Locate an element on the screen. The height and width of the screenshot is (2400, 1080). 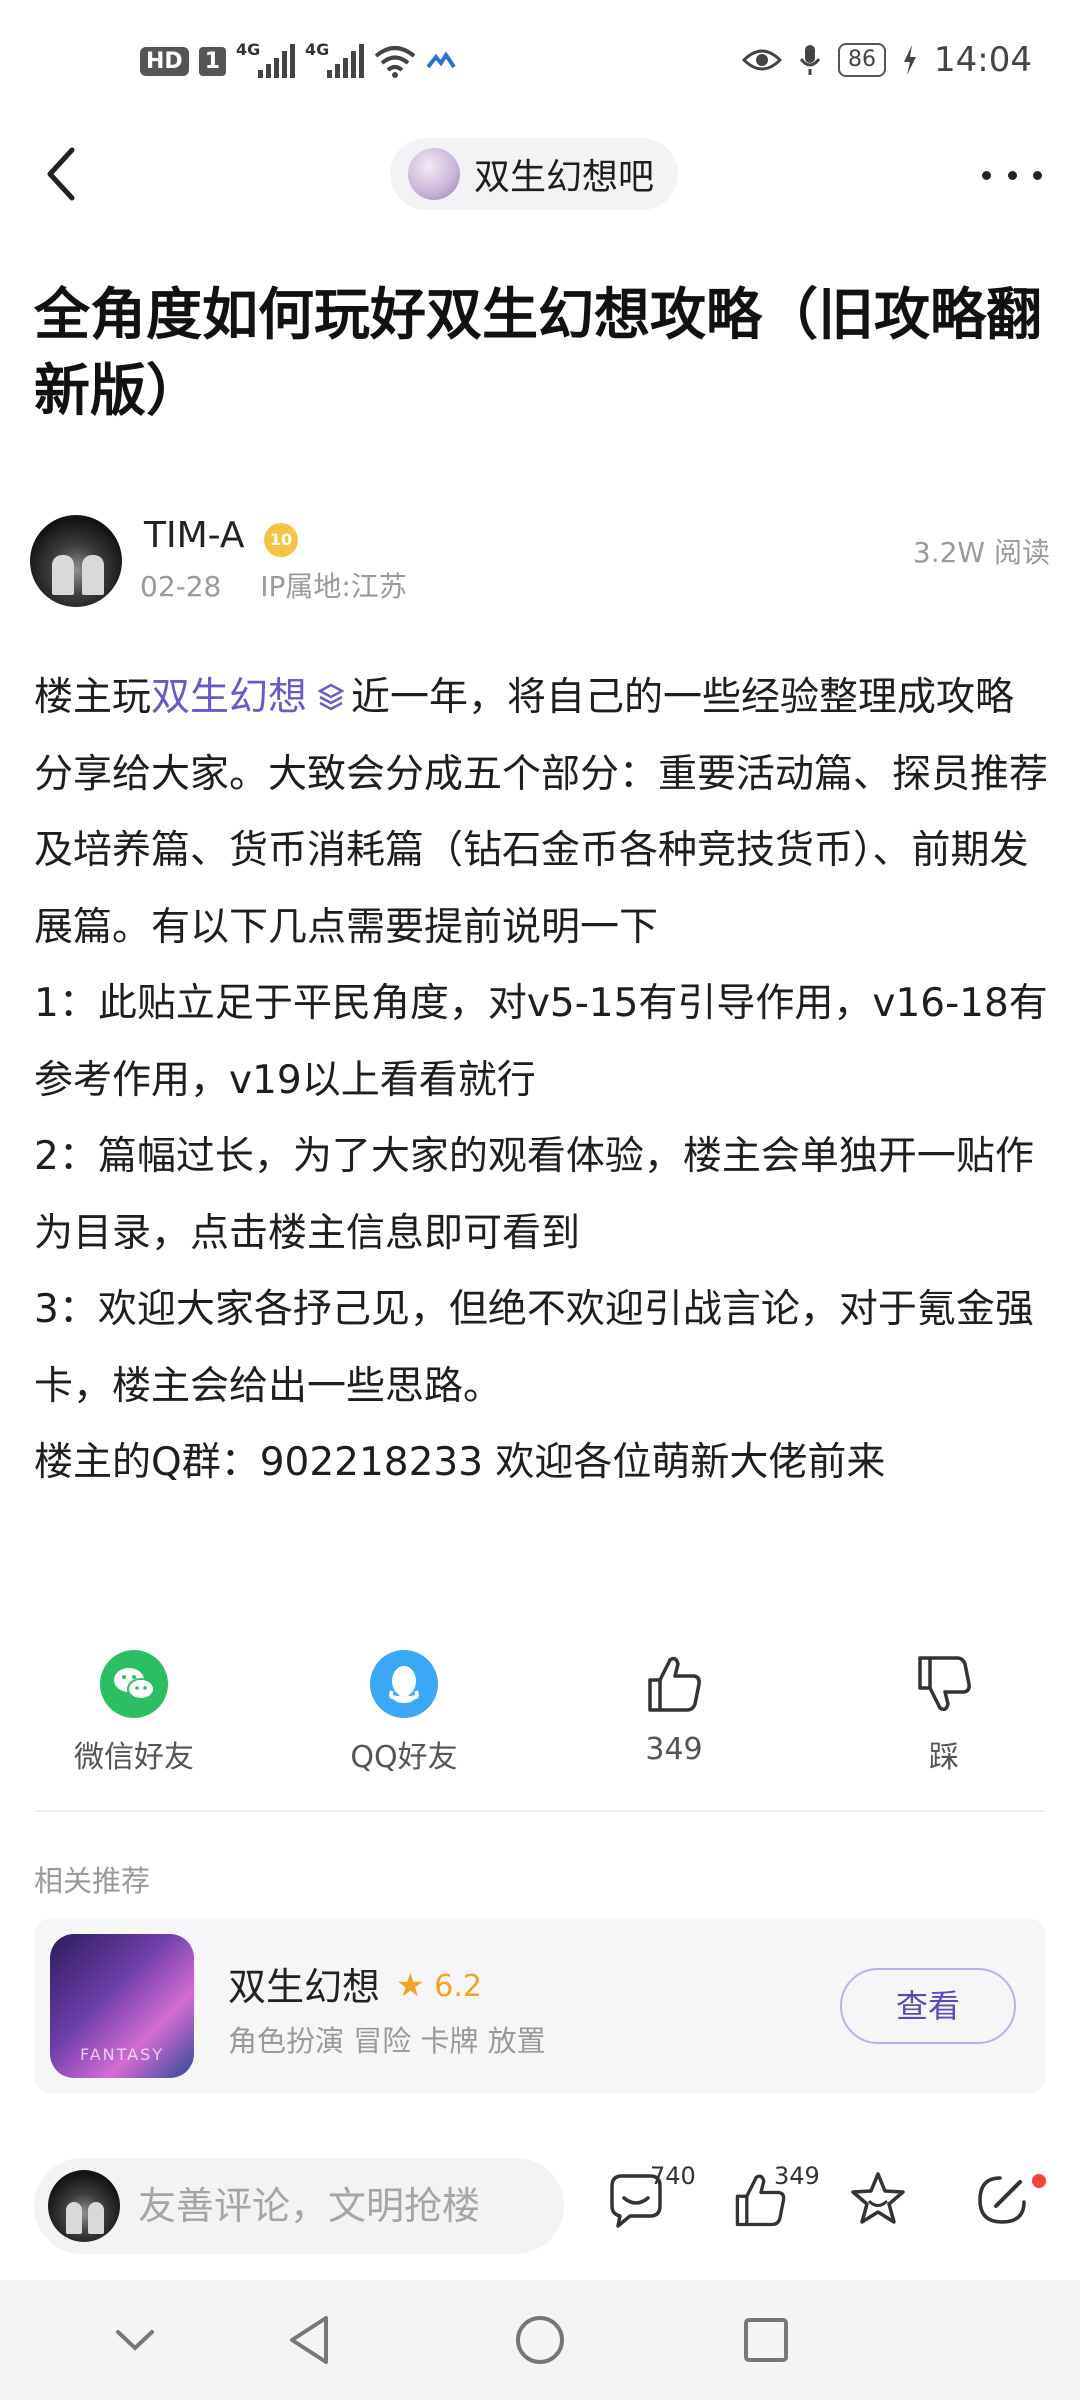
hd-icon: HD is located at coordinates (164, 61).